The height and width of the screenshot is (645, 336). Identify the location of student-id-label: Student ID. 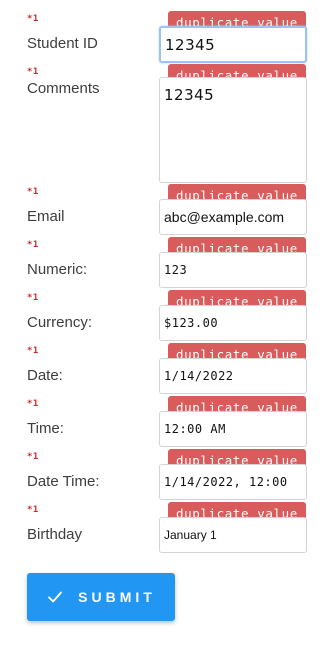
(62, 43).